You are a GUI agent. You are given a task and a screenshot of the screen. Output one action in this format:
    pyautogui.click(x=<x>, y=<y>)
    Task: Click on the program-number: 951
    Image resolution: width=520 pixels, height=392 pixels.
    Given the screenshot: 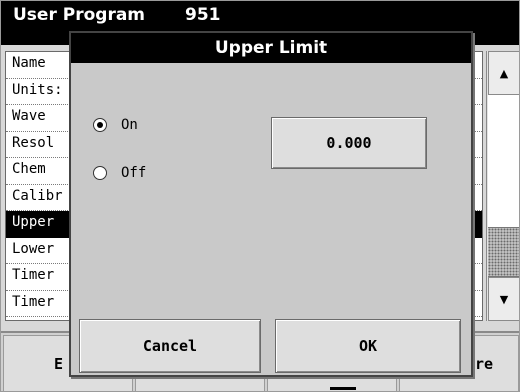 What is the action you would take?
    pyautogui.click(x=203, y=15)
    